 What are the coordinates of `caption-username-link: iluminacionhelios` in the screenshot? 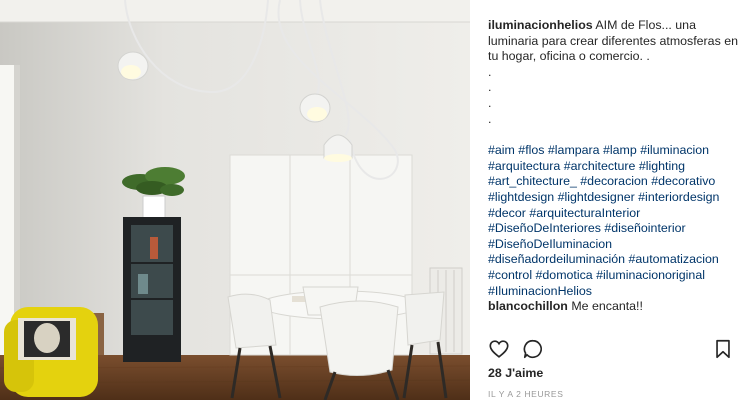 It's located at (540, 25).